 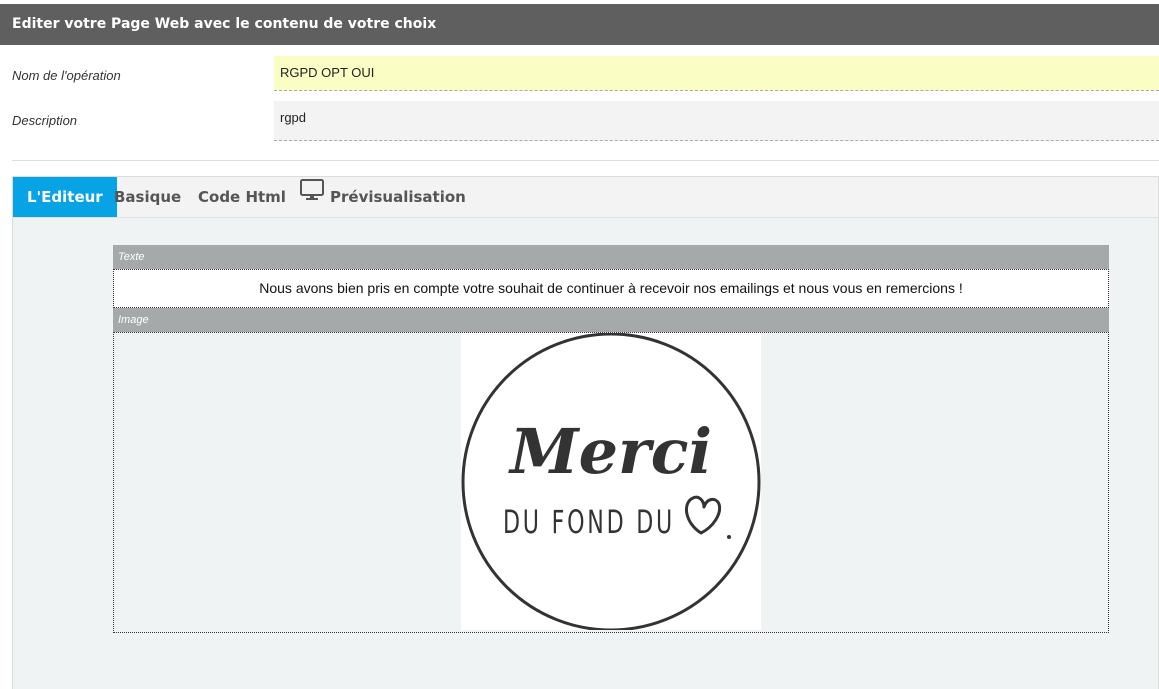 I want to click on tab-previsualisation: Prévisualisation, so click(x=383, y=197).